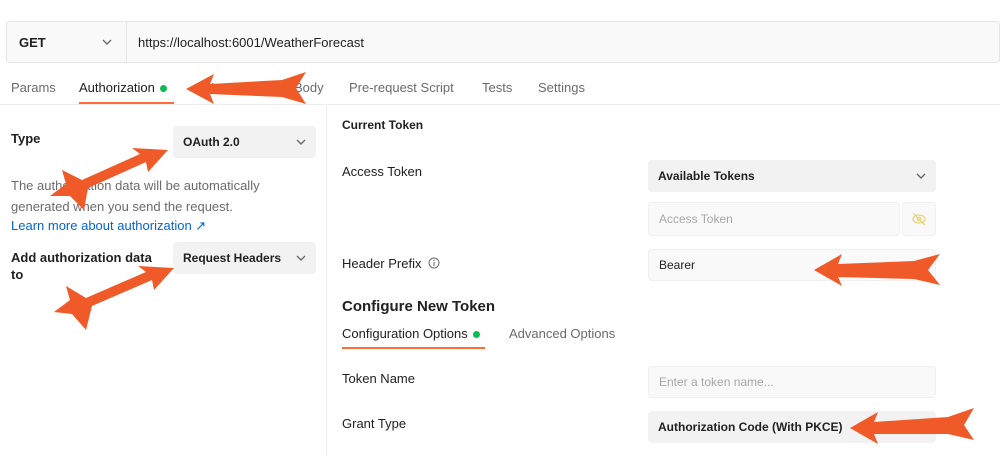 The width and height of the screenshot is (1000, 457). Describe the element at coordinates (912, 426) in the screenshot. I see `arrow-icon-grant-type` at that location.